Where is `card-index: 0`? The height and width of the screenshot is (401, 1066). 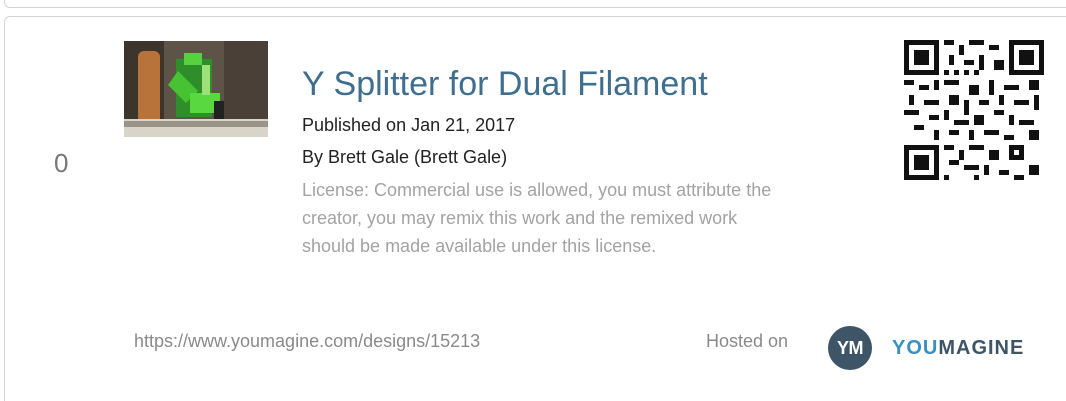 card-index: 0 is located at coordinates (61, 163).